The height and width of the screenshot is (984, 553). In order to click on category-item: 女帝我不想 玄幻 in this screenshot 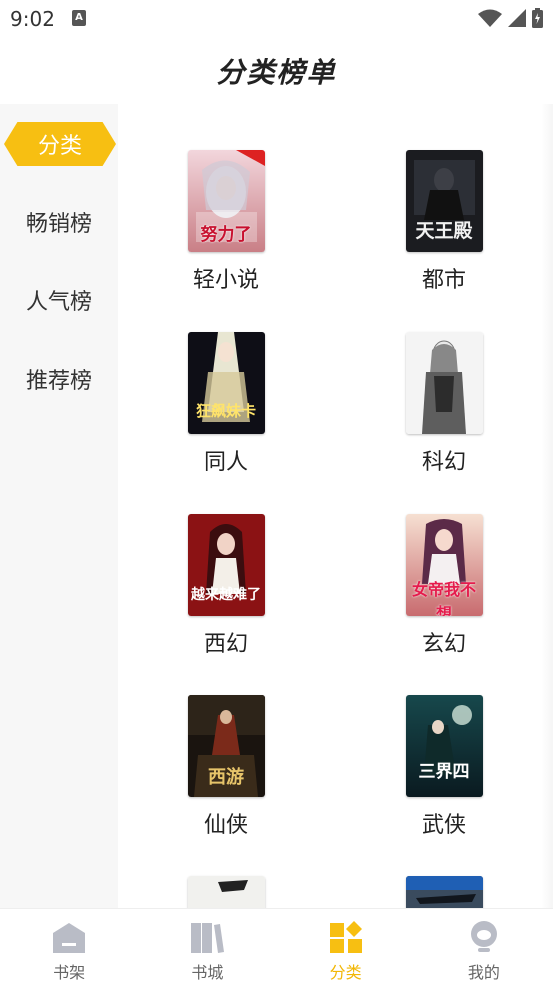, I will do `click(444, 586)`.